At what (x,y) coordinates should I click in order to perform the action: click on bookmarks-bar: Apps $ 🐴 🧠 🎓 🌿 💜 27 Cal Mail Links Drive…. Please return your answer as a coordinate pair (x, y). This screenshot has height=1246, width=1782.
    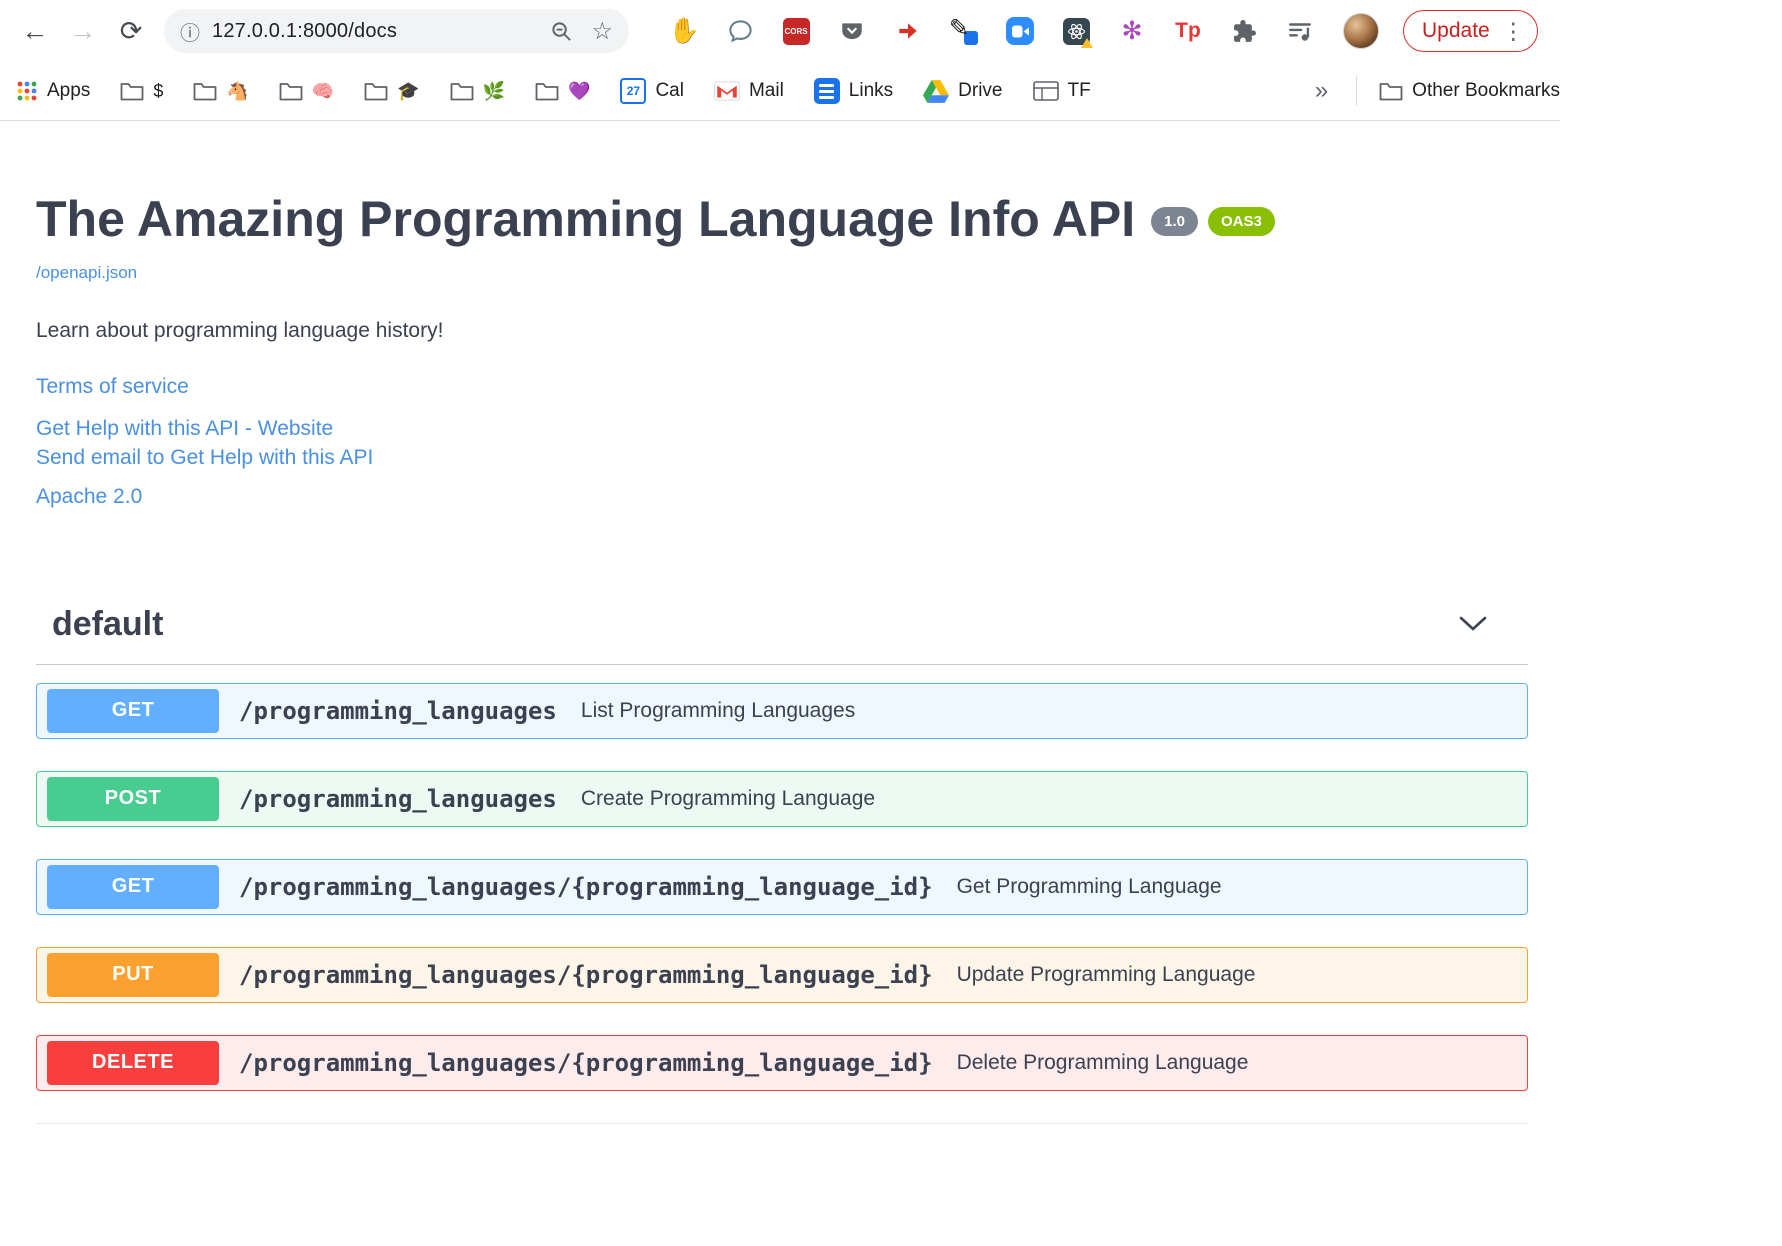
    Looking at the image, I should click on (780, 91).